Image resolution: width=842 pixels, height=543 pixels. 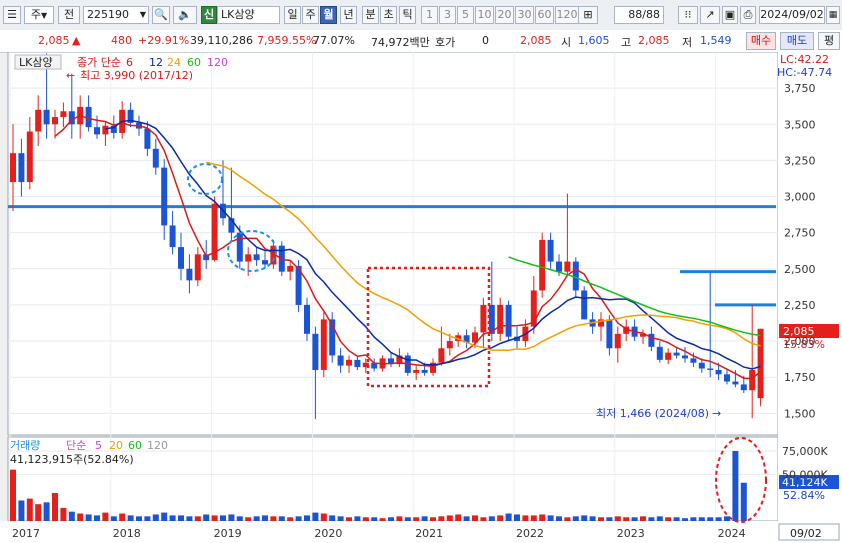 I want to click on current-price: 2,085, so click(x=536, y=40).